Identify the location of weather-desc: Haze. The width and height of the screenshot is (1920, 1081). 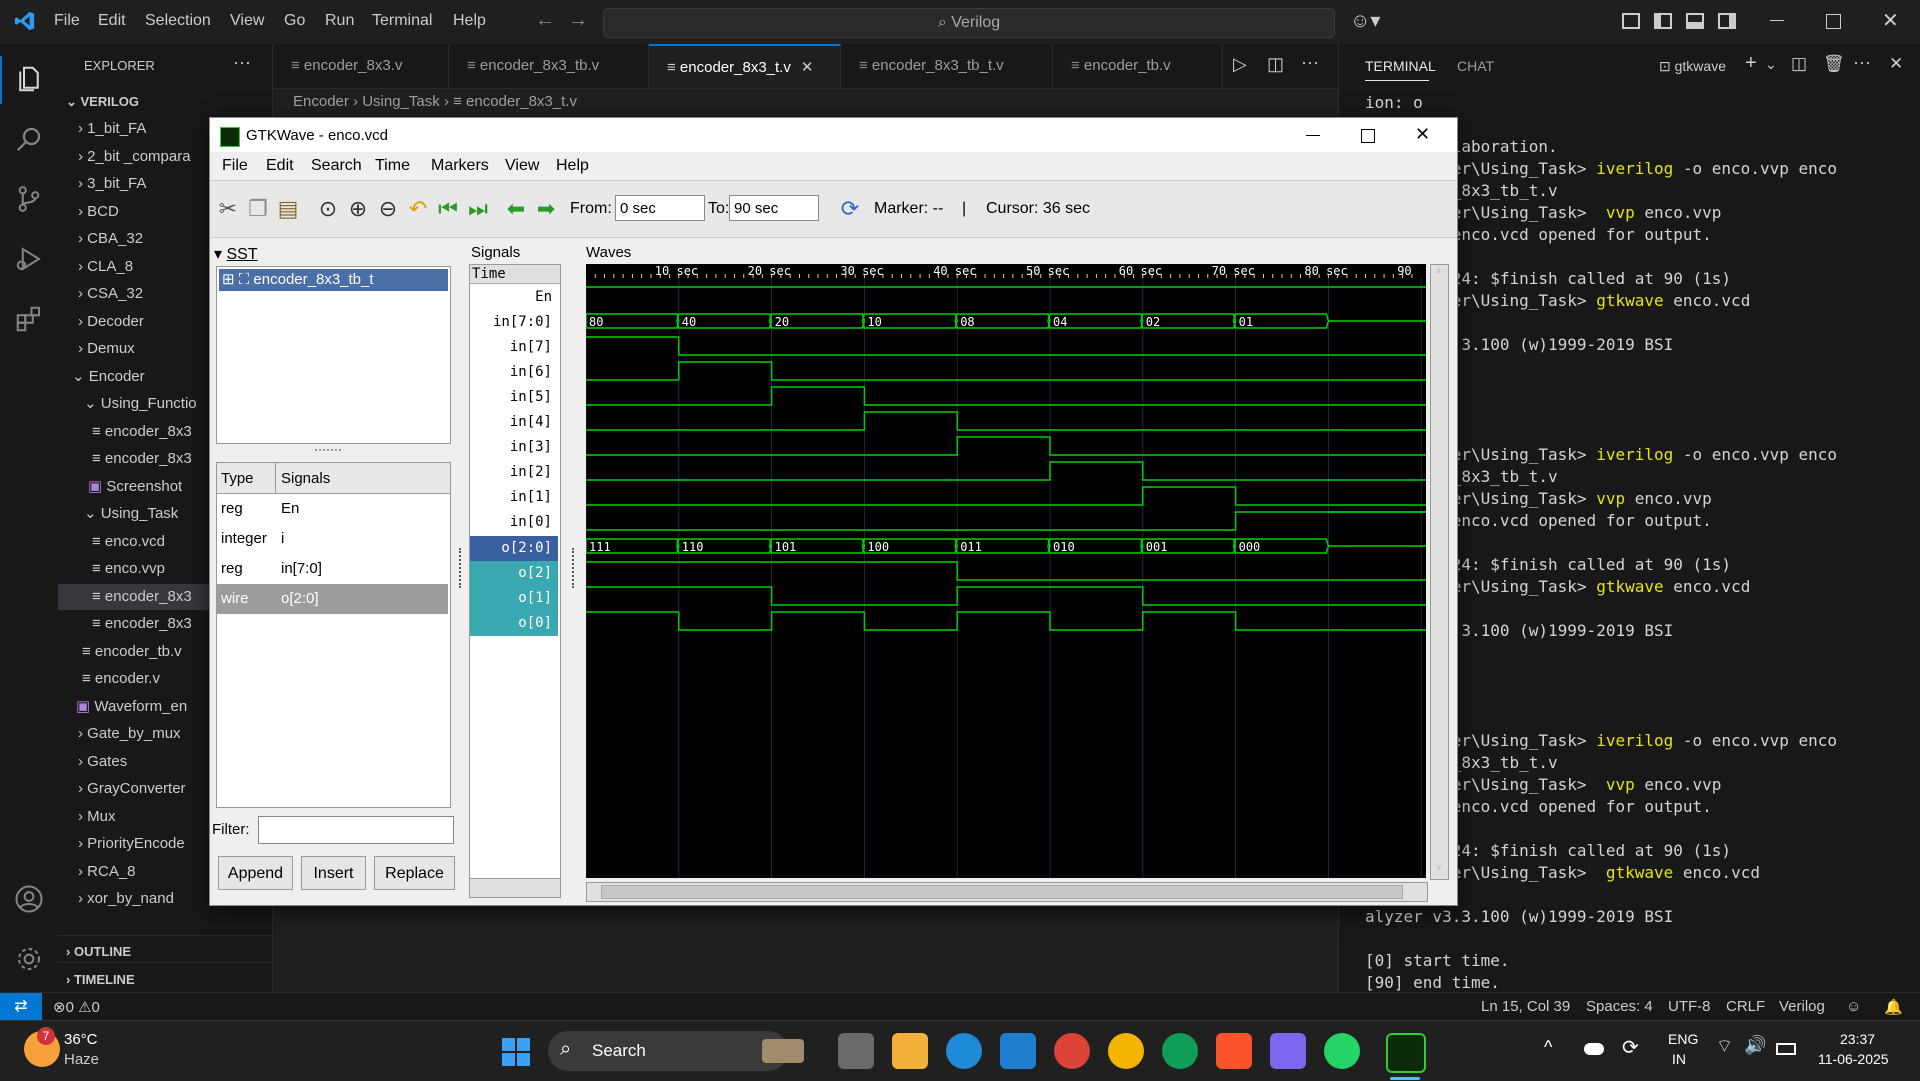
(81, 1059).